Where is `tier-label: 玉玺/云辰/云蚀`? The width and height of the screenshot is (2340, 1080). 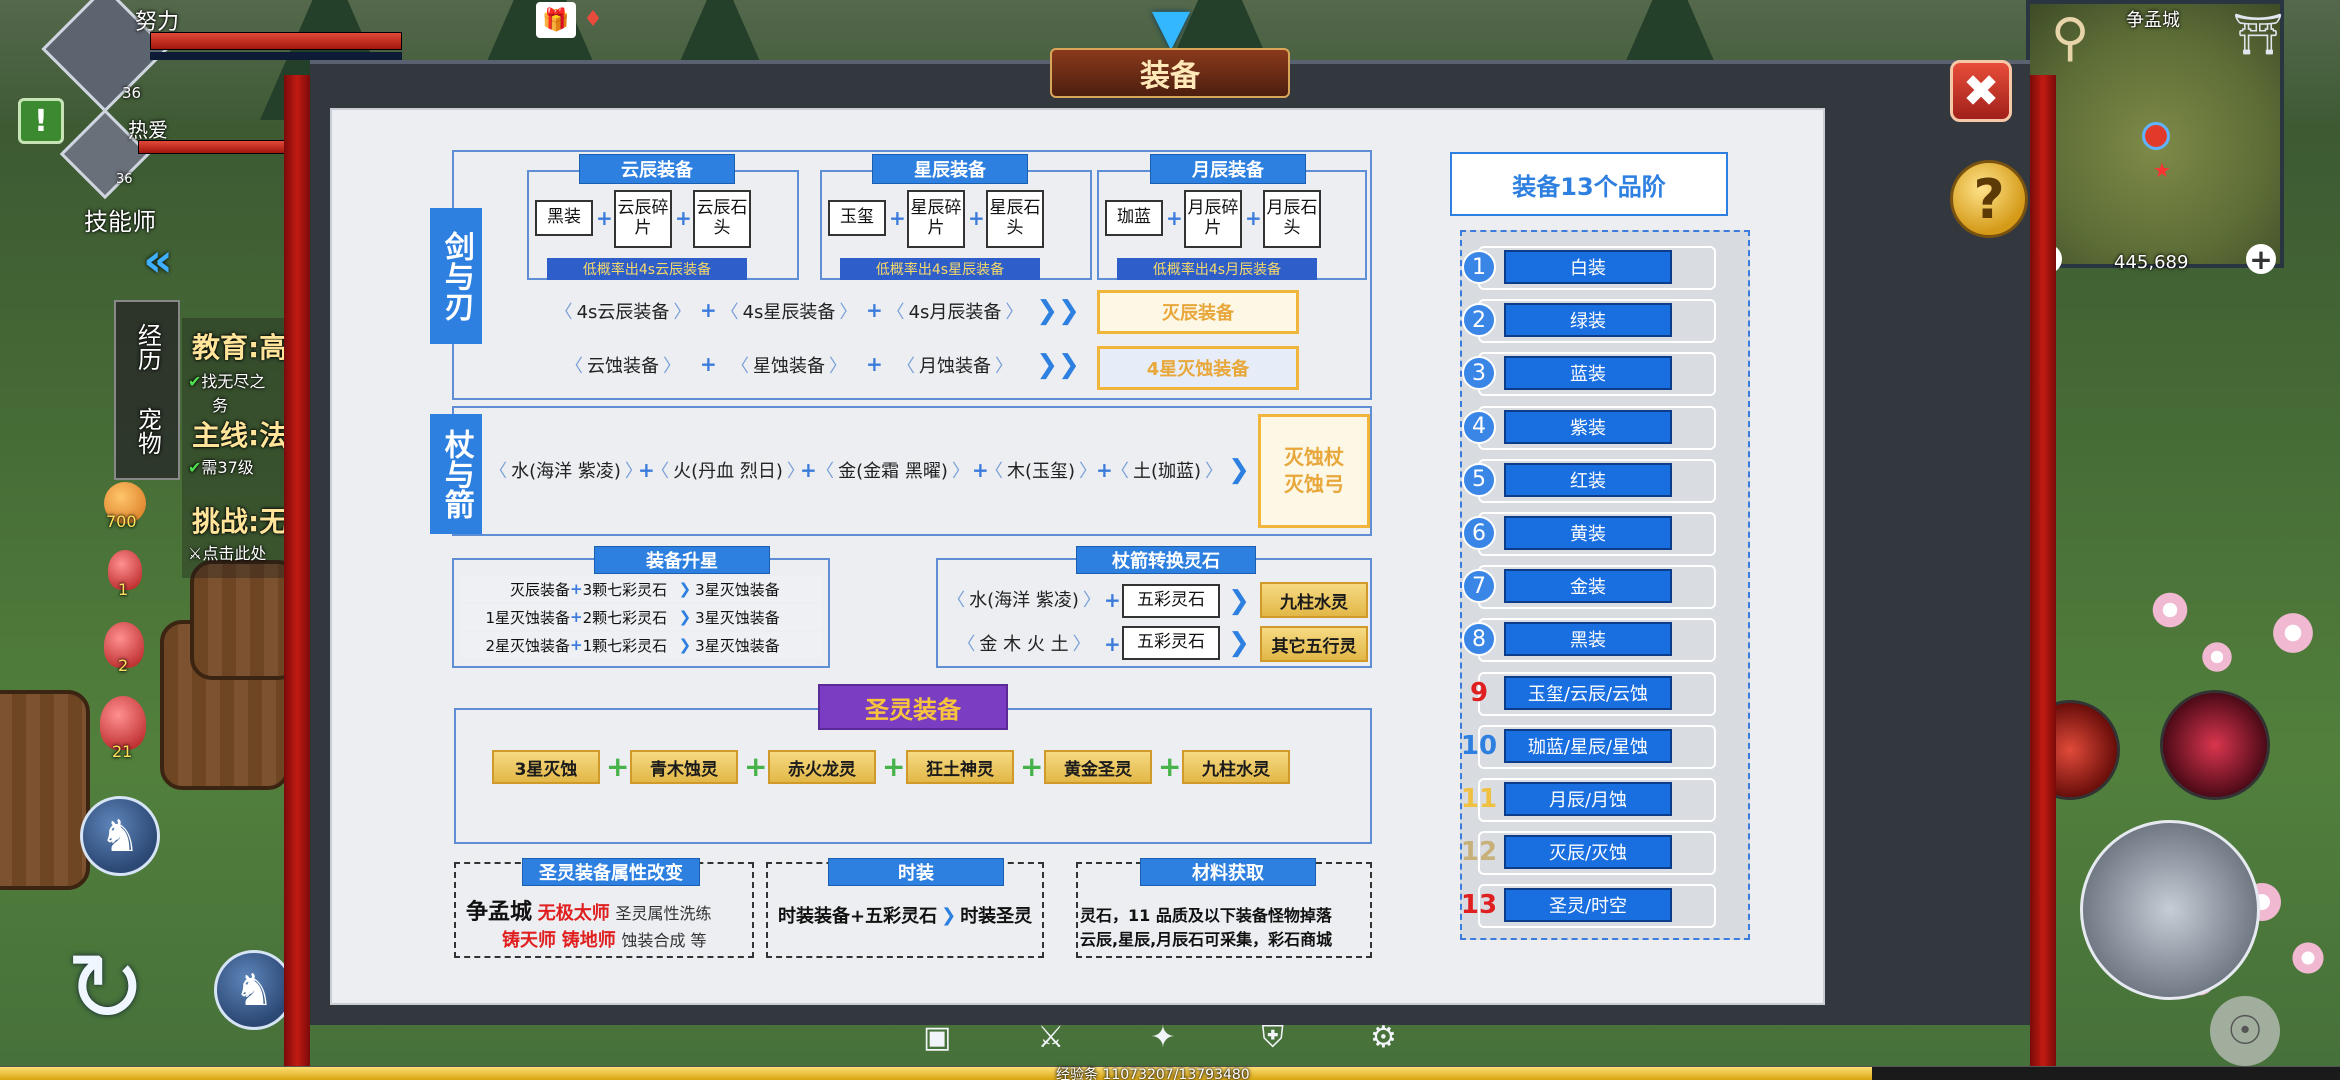
tier-label: 玉玺/云辰/云蚀 is located at coordinates (1588, 692).